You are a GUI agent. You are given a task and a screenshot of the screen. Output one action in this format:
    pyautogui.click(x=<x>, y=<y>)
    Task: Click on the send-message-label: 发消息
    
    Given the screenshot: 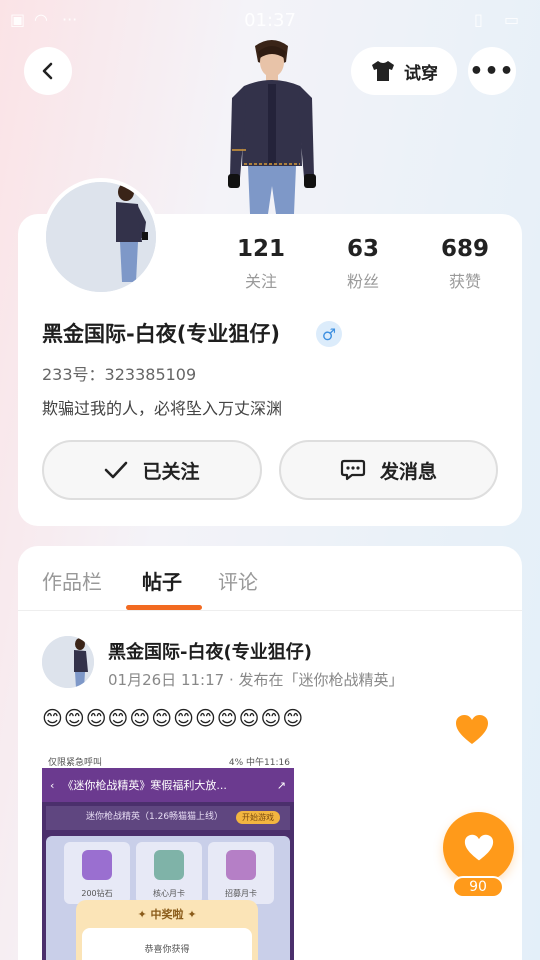 What is the action you would take?
    pyautogui.click(x=408, y=471)
    